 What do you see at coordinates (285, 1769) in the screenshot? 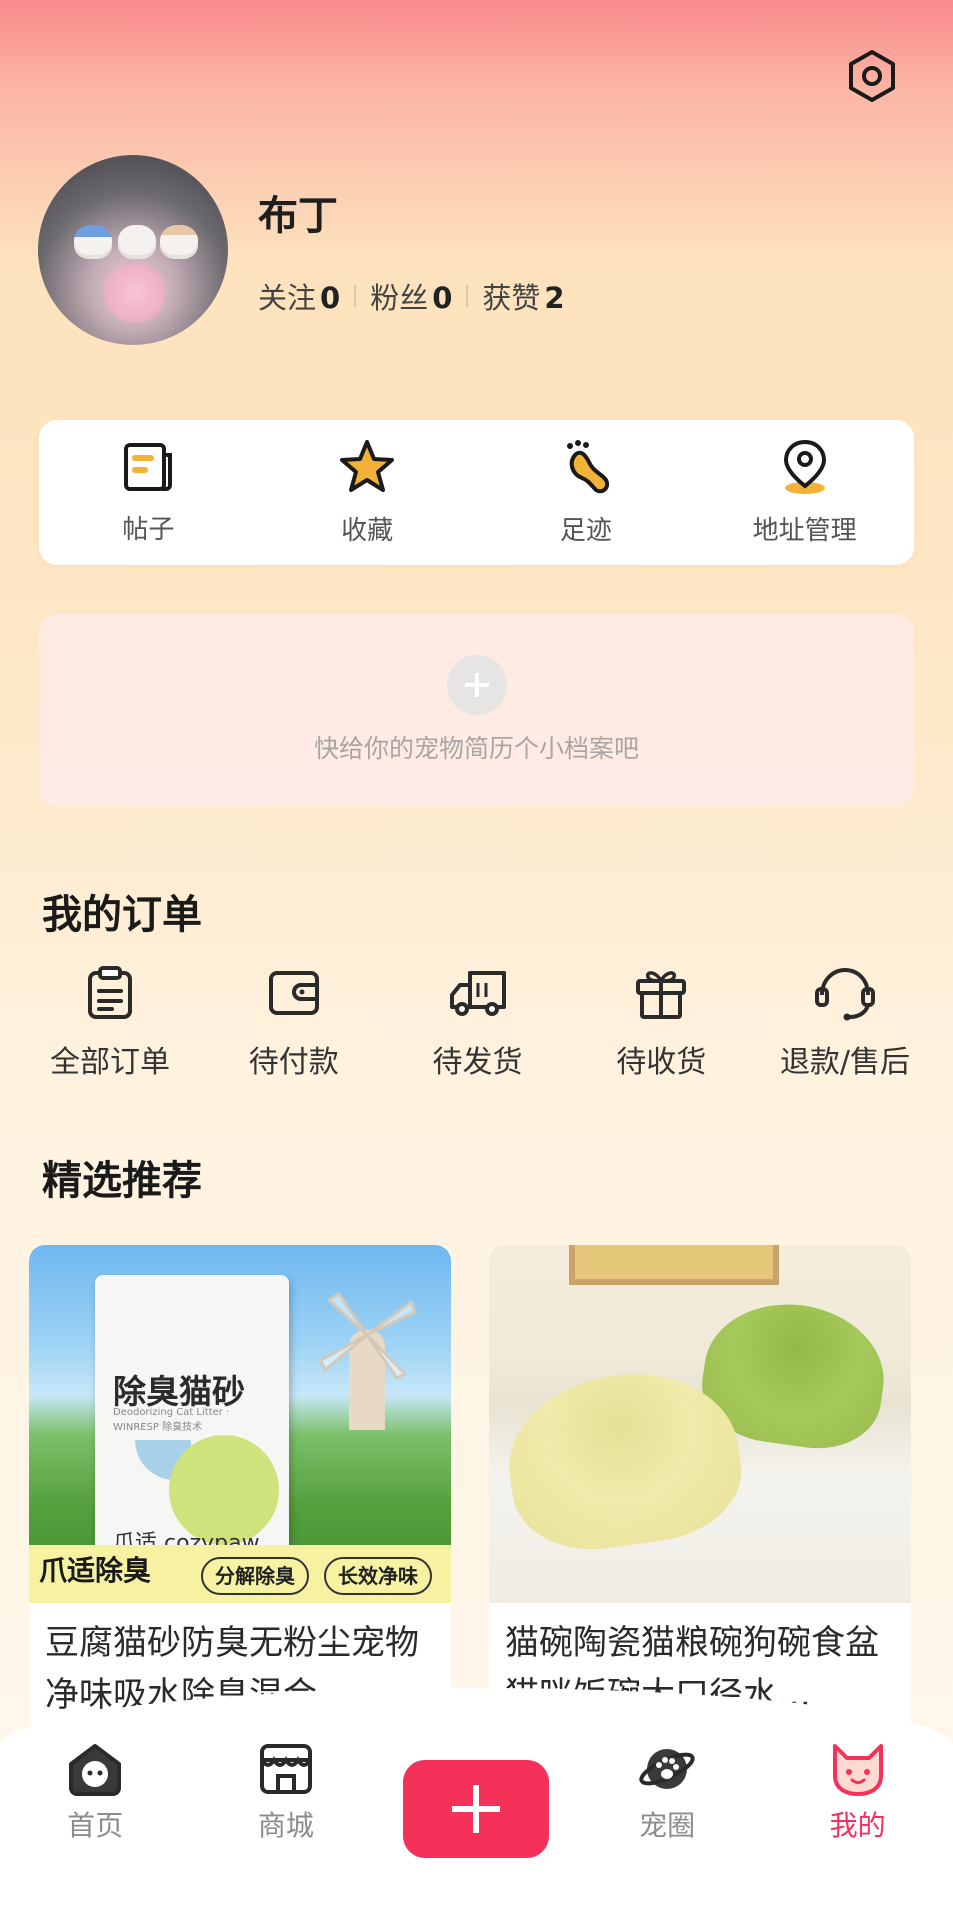
I see `store-icon` at bounding box center [285, 1769].